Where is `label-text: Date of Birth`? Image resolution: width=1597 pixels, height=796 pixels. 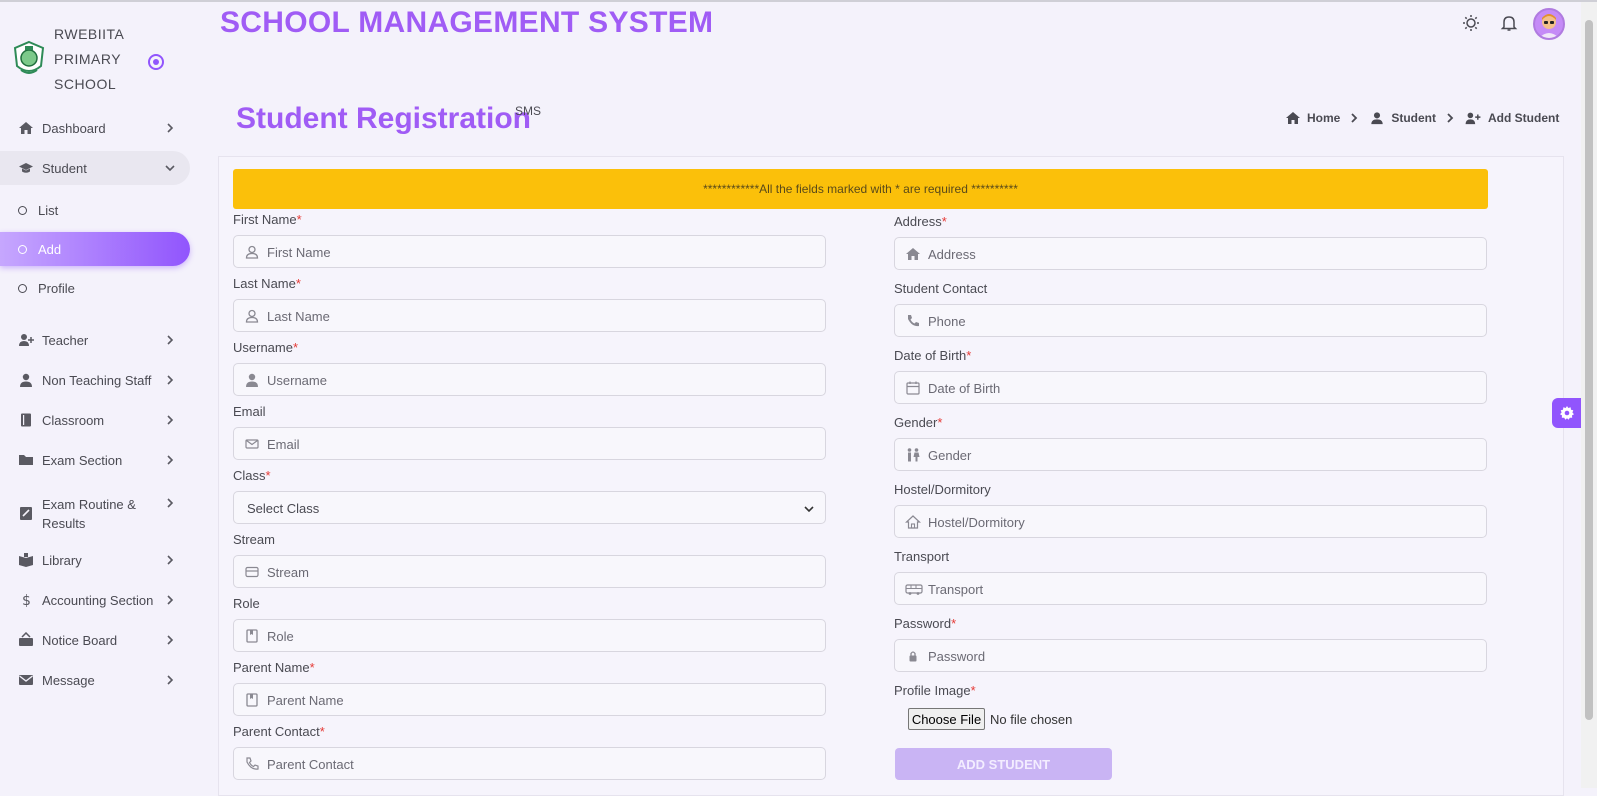
label-text: Date of Birth is located at coordinates (930, 355).